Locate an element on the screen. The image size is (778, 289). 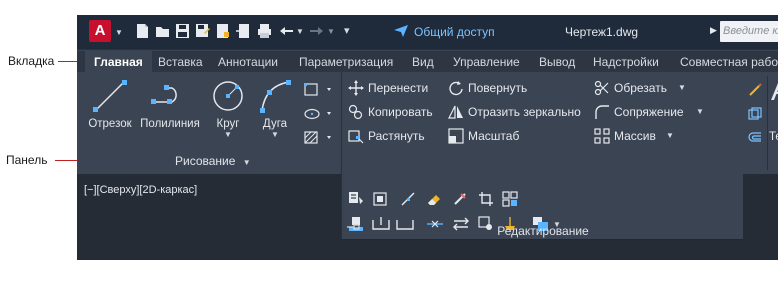
annotation-panel-label: Панель is located at coordinates (27, 160).